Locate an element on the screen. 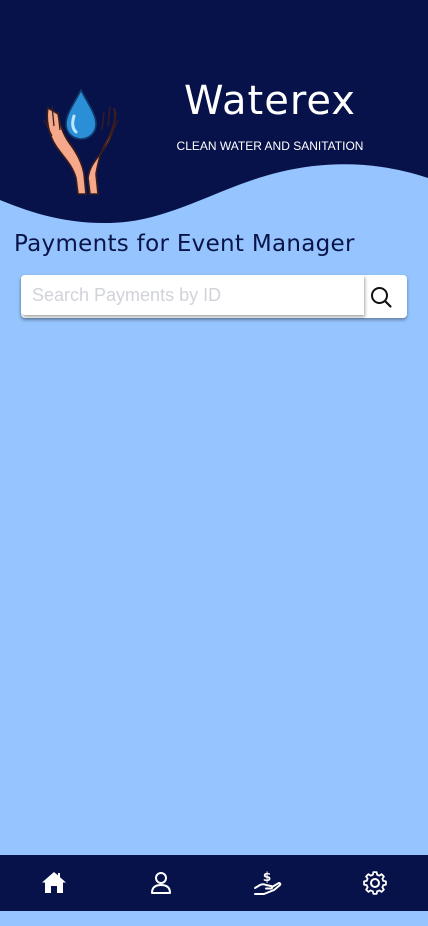  search-input is located at coordinates (192, 295).